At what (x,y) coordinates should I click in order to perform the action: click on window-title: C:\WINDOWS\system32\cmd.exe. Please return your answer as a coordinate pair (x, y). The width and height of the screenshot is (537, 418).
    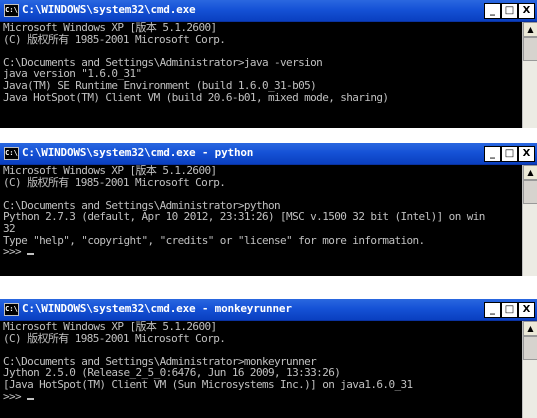
    Looking at the image, I should click on (109, 9).